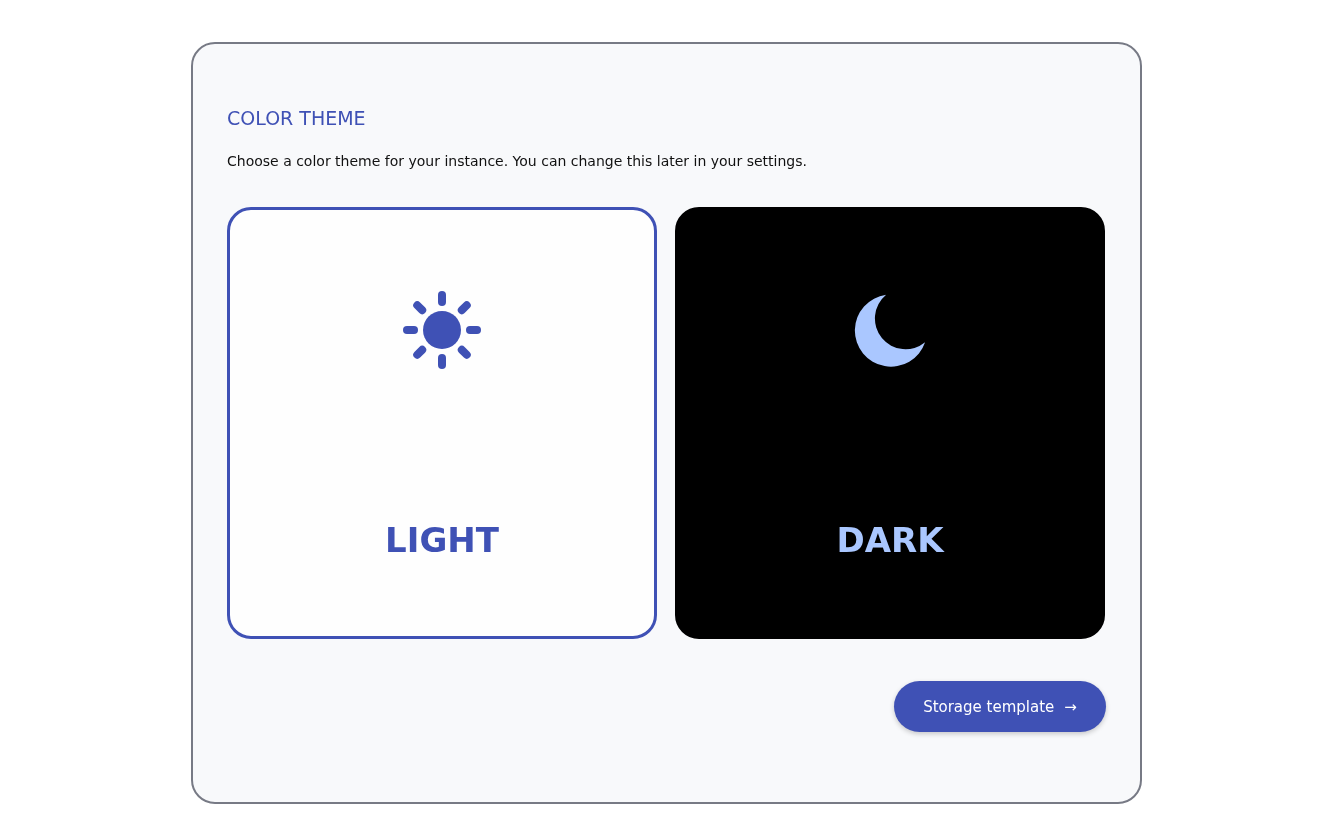 This screenshot has width=1332, height=840. I want to click on storage-template-button: Storage template →, so click(1000, 706).